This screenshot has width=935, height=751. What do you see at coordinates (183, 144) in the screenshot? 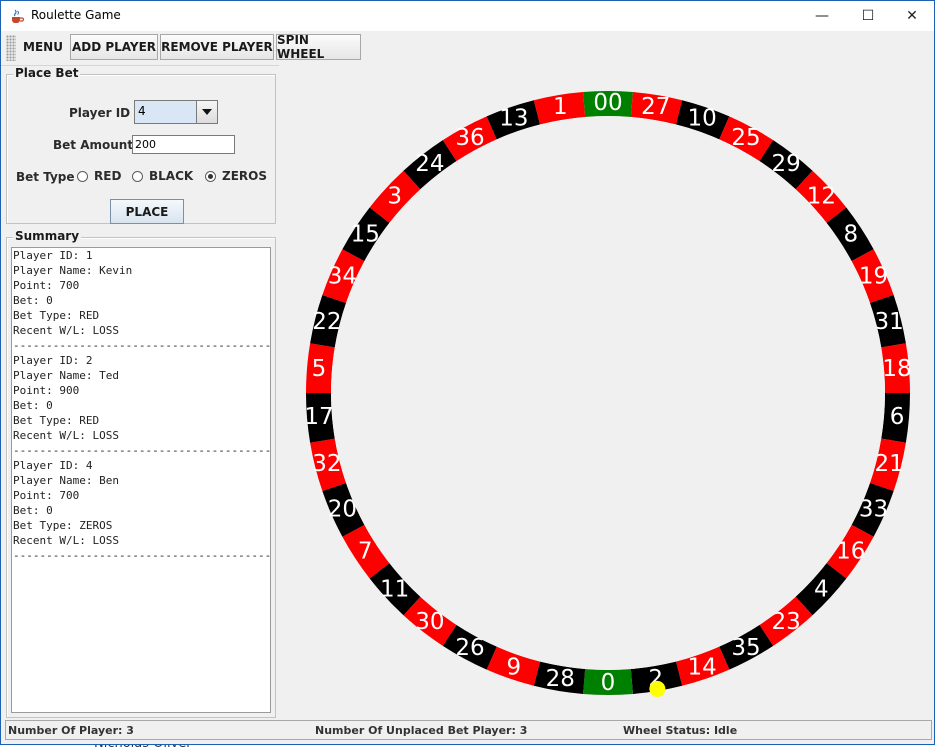
I see `bet-amount-input: 200` at bounding box center [183, 144].